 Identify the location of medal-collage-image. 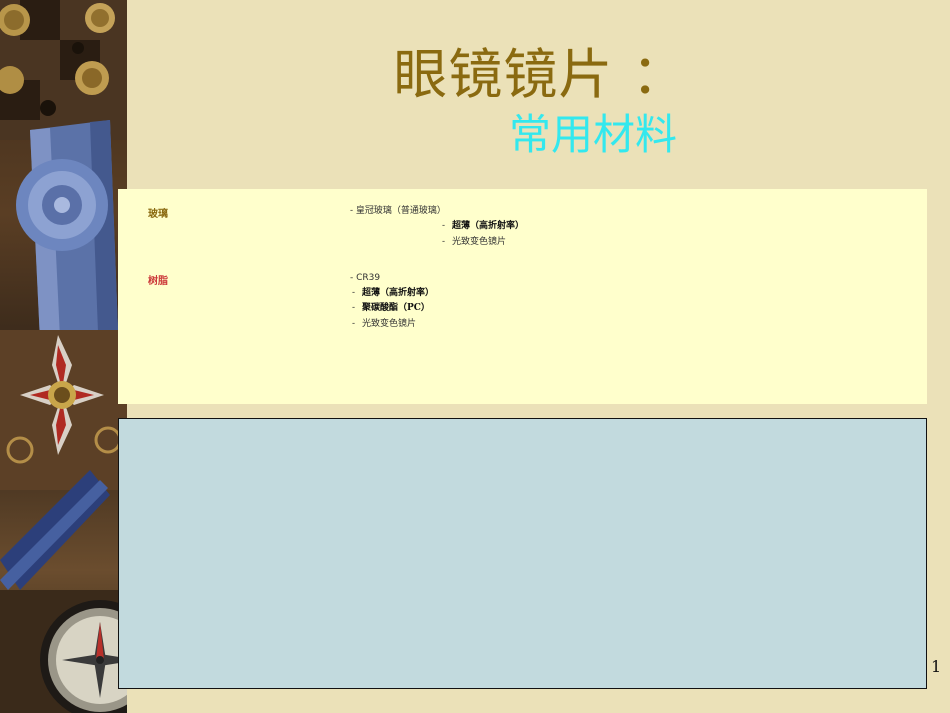
(63, 356).